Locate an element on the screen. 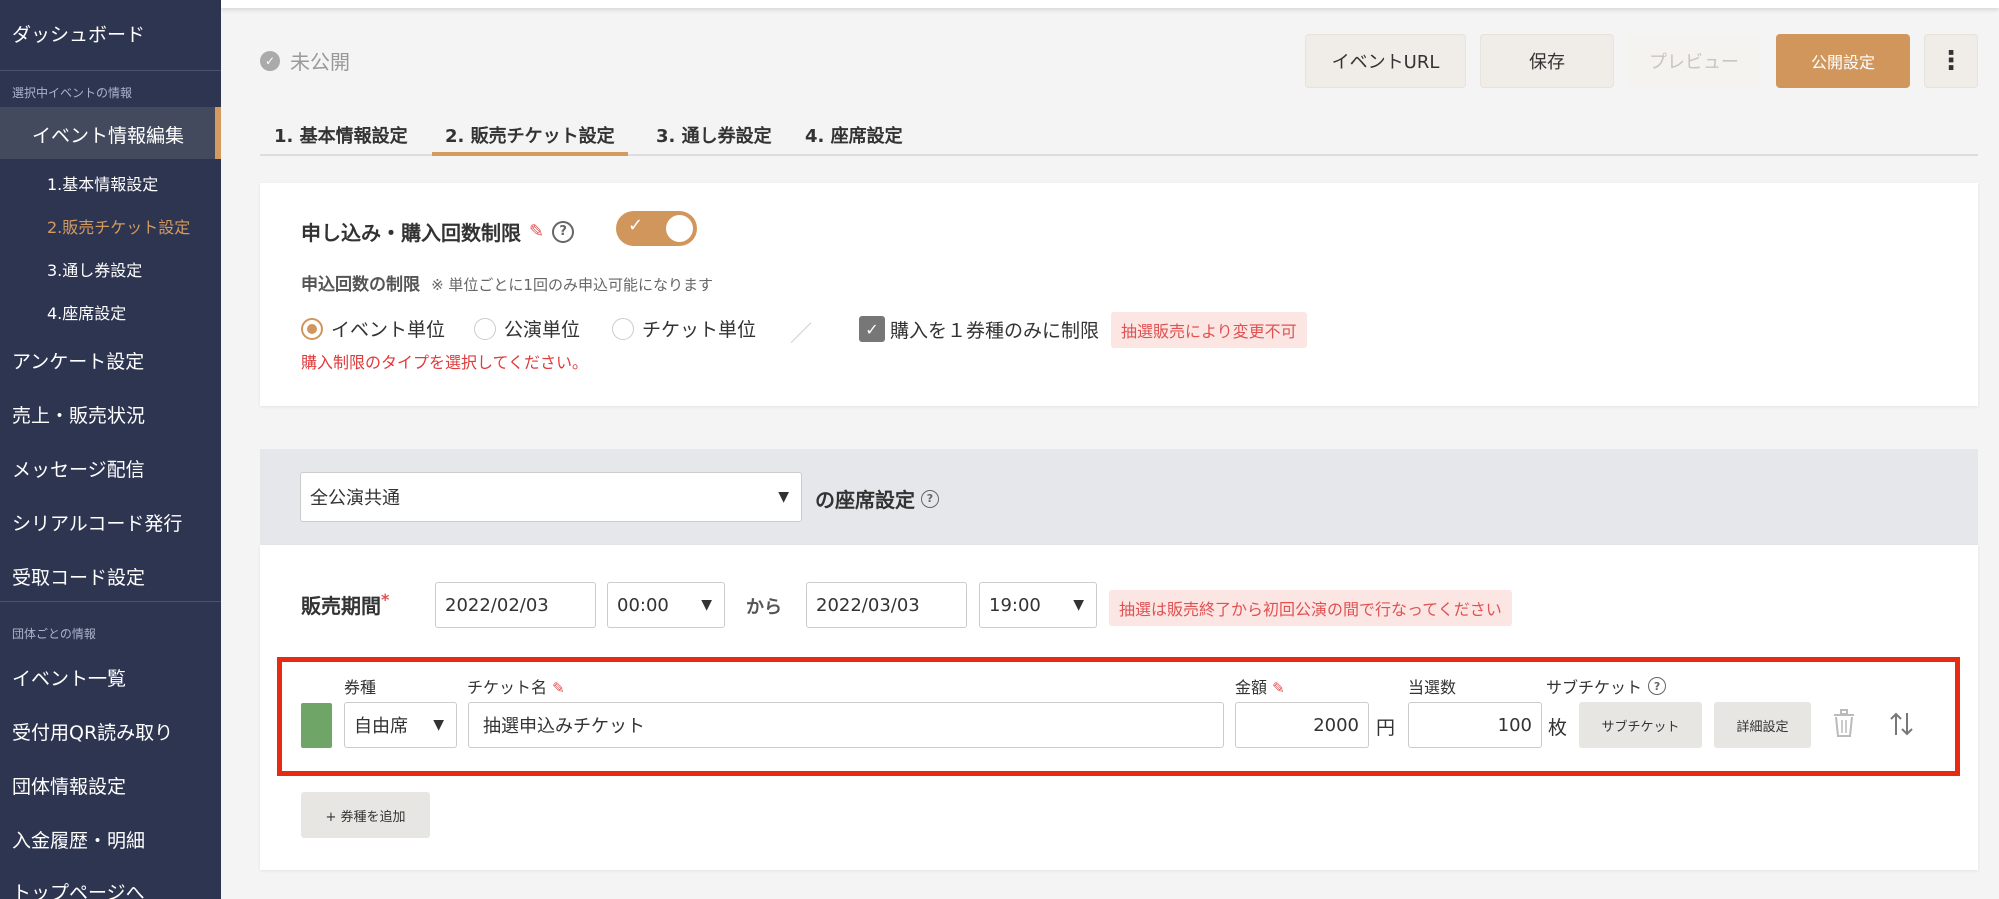 This screenshot has width=1999, height=899. price-unit: 円 is located at coordinates (1386, 728).